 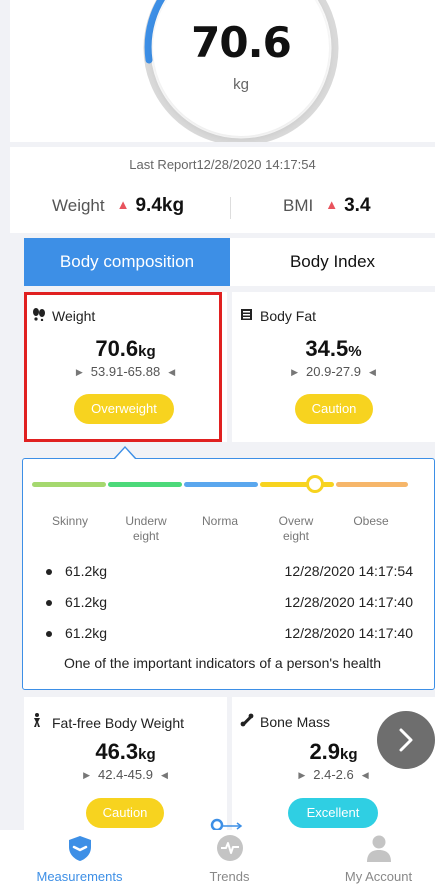 What do you see at coordinates (333, 774) in the screenshot?
I see `bone-mass-range: ▶ 2.4-2.6 ◀` at bounding box center [333, 774].